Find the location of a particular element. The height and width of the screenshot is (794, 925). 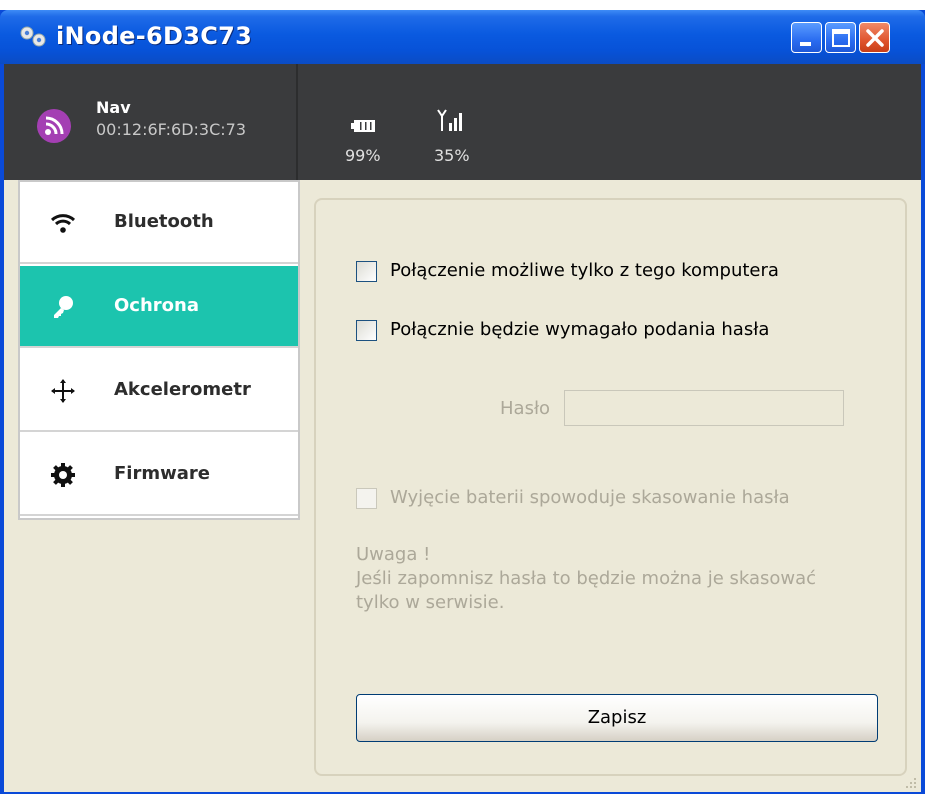

sidebar-item-label: Firmware is located at coordinates (162, 473).